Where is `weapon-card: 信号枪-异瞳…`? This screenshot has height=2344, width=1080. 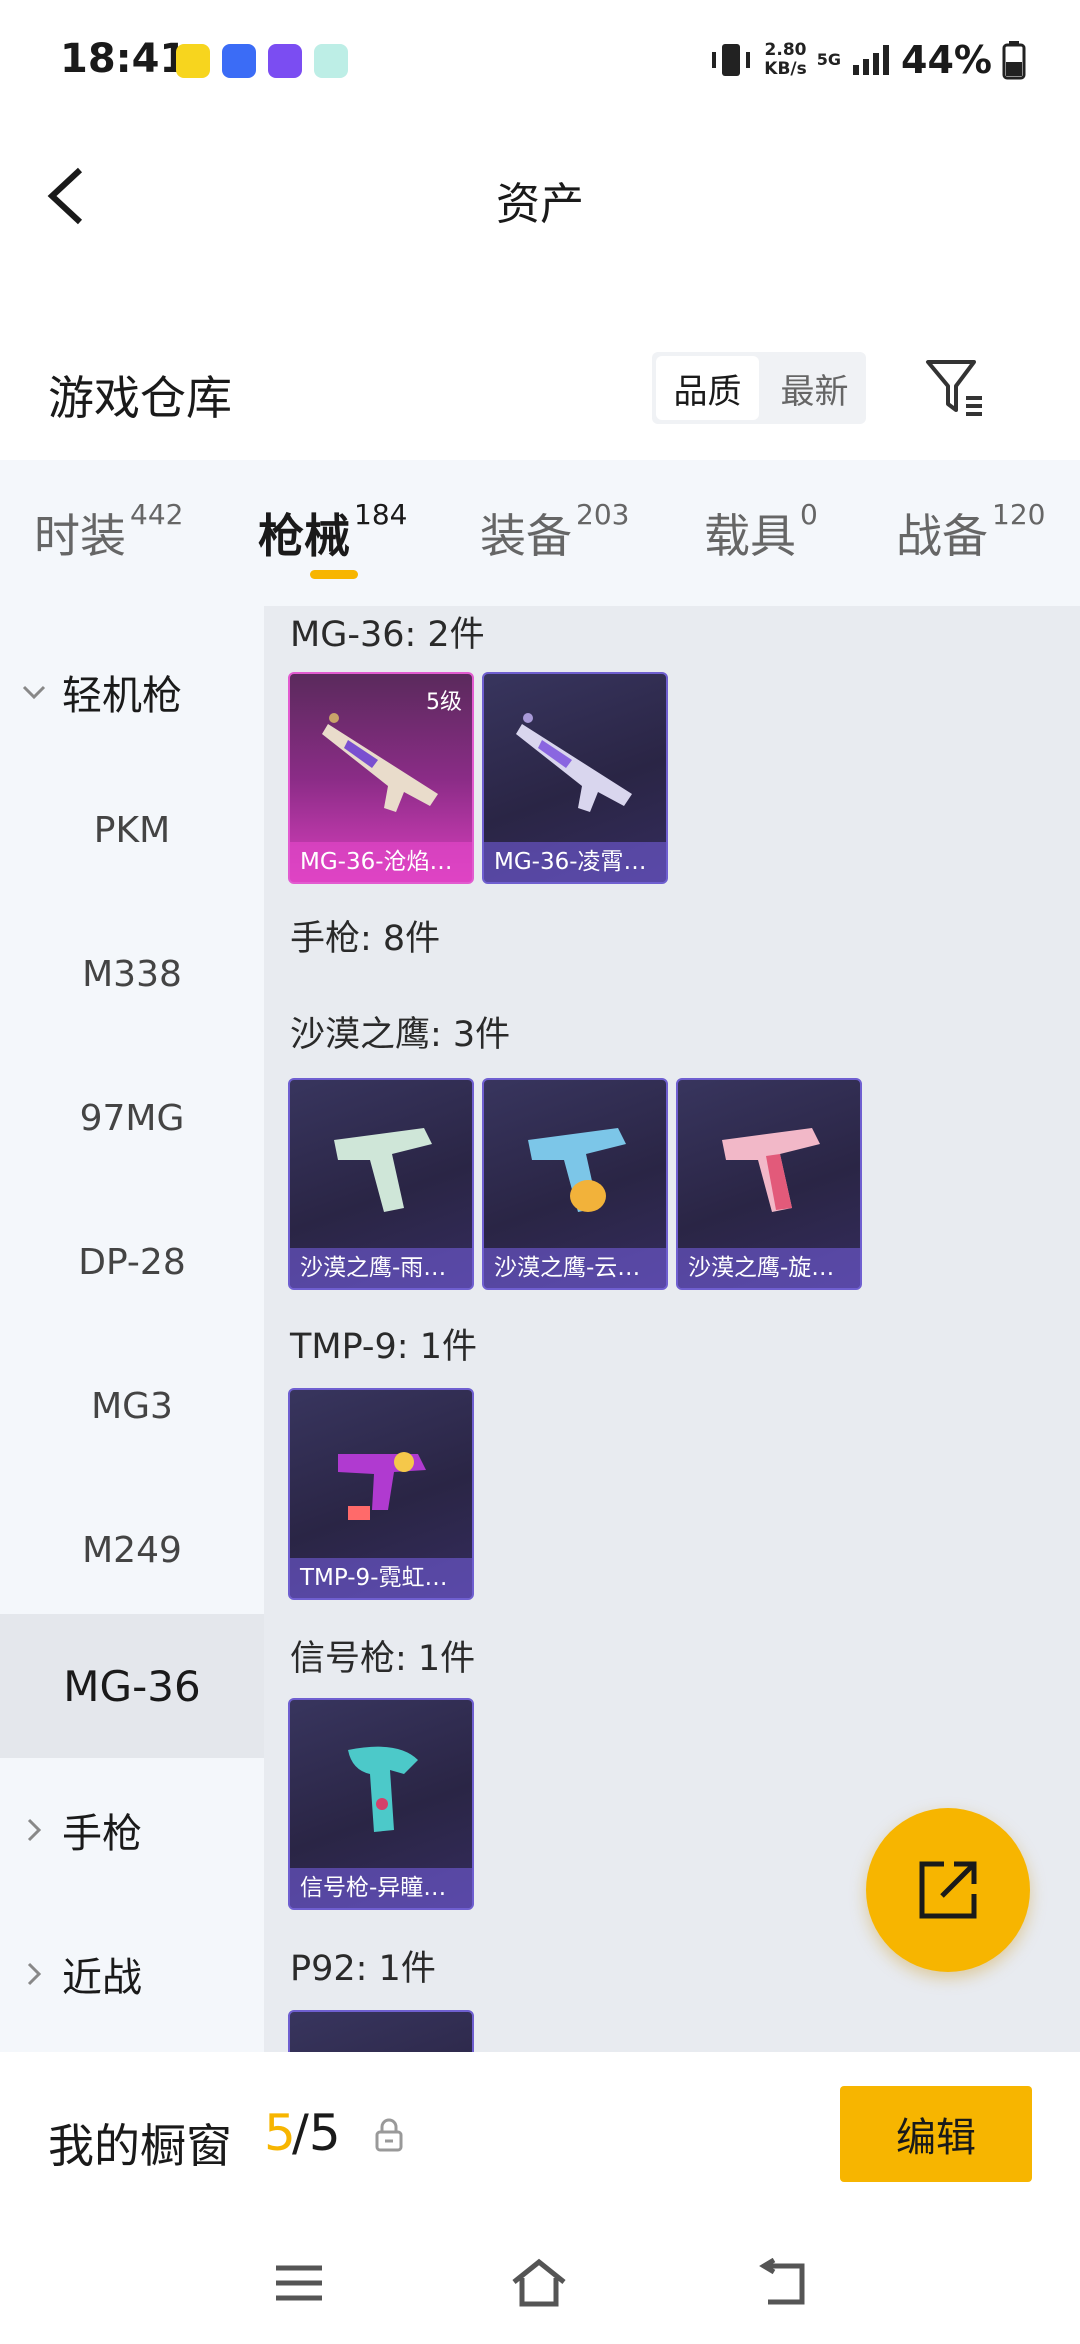
weapon-card: 信号枪-异瞳… is located at coordinates (381, 1804).